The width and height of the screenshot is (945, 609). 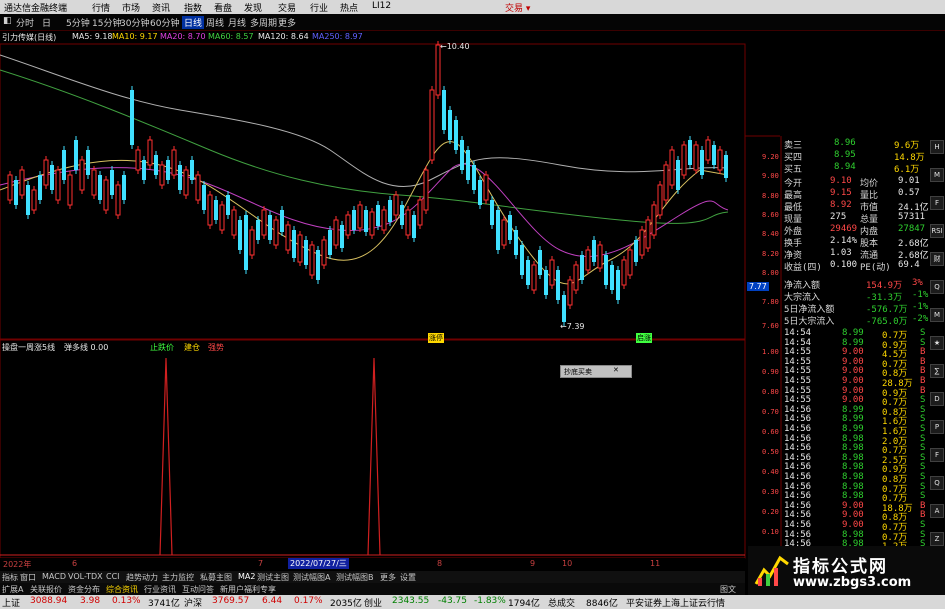 What do you see at coordinates (846, 570) in the screenshot?
I see `watermark-logo: 指标公式网 www.zbgs3.com` at bounding box center [846, 570].